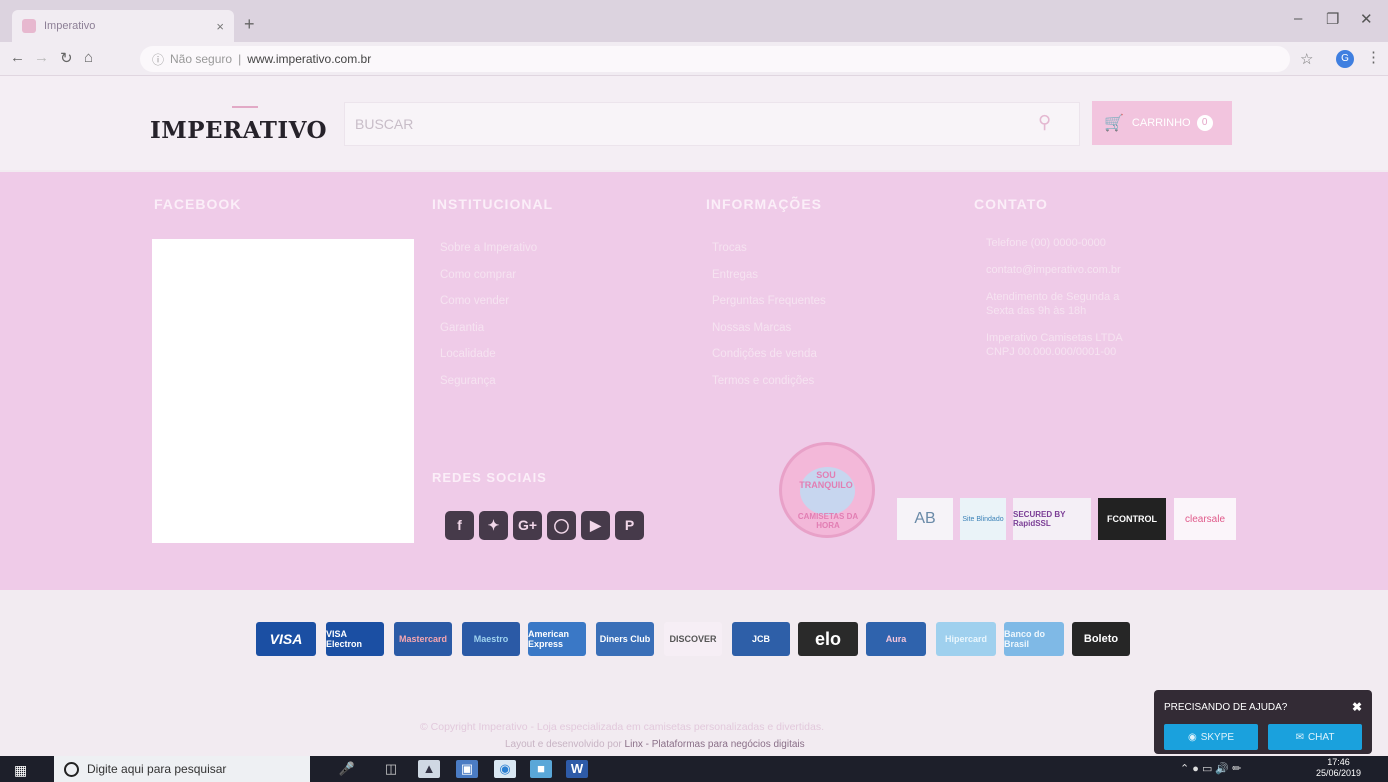 This screenshot has width=1388, height=782. Describe the element at coordinates (488, 386) in the screenshot. I see `footer-link: Segurança` at that location.